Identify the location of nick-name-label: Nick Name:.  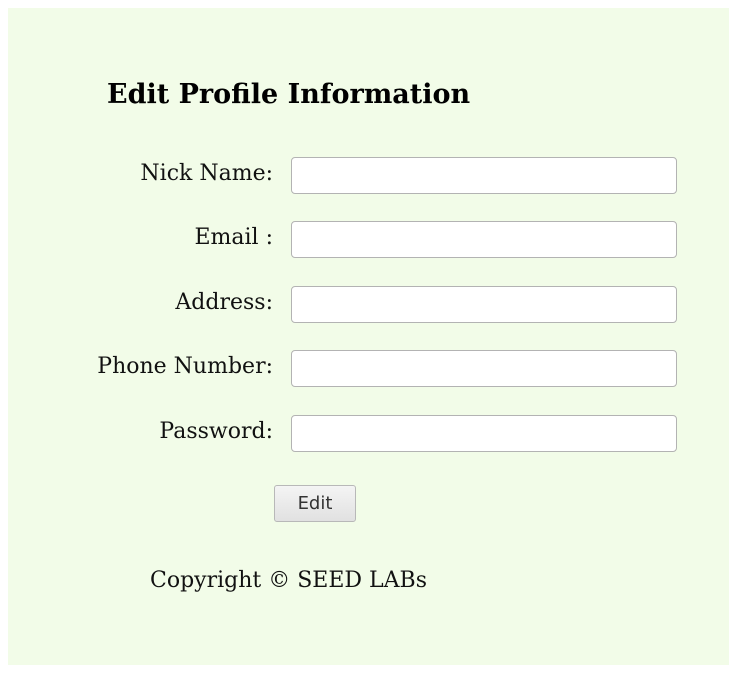
(206, 173).